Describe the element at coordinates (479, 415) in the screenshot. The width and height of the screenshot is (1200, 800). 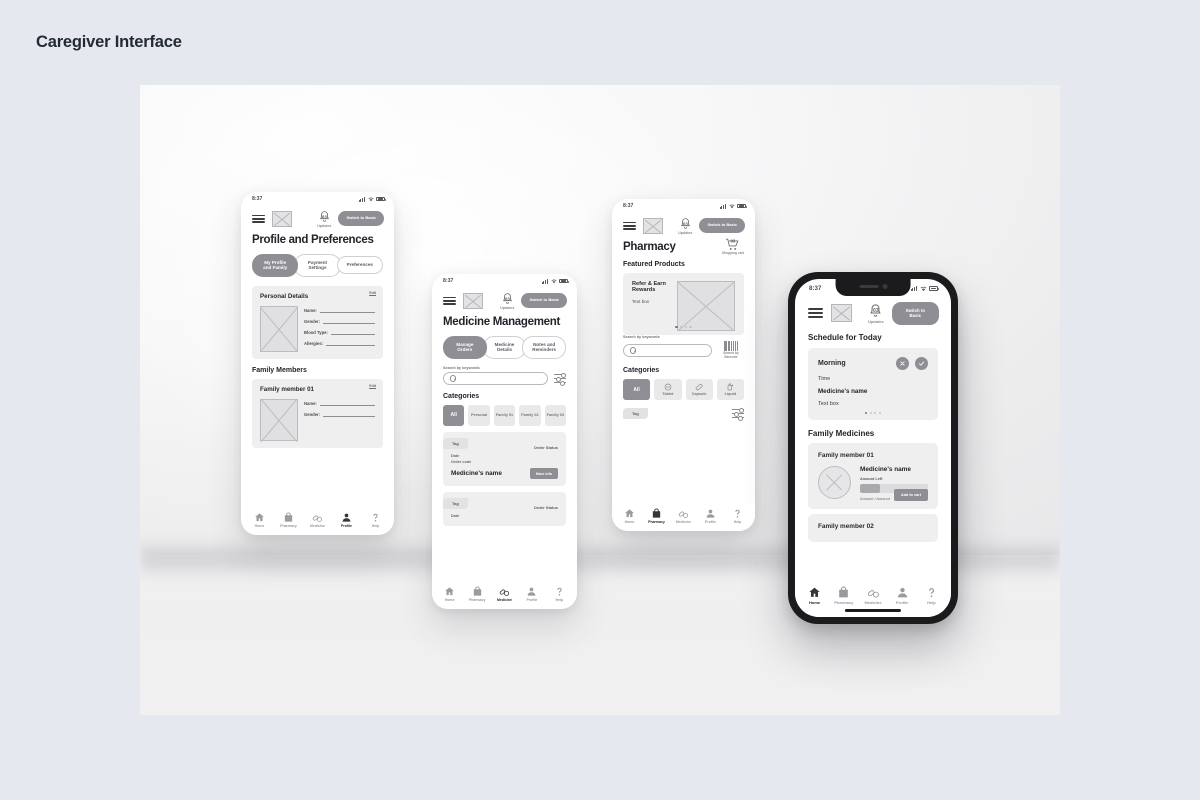
I see `chip-personal: Personal` at that location.